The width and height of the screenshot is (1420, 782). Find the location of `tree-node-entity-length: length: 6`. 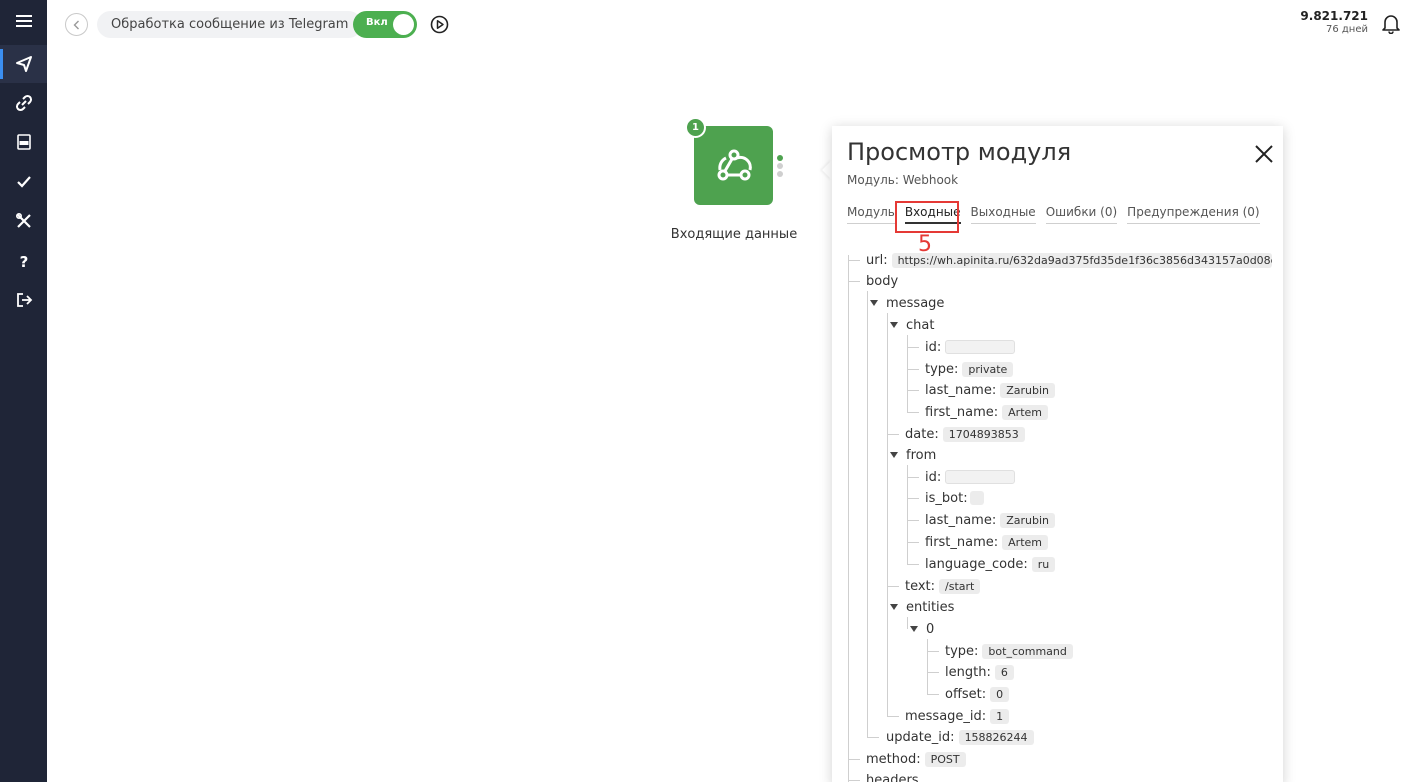

tree-node-entity-length: length: 6 is located at coordinates (979, 672).